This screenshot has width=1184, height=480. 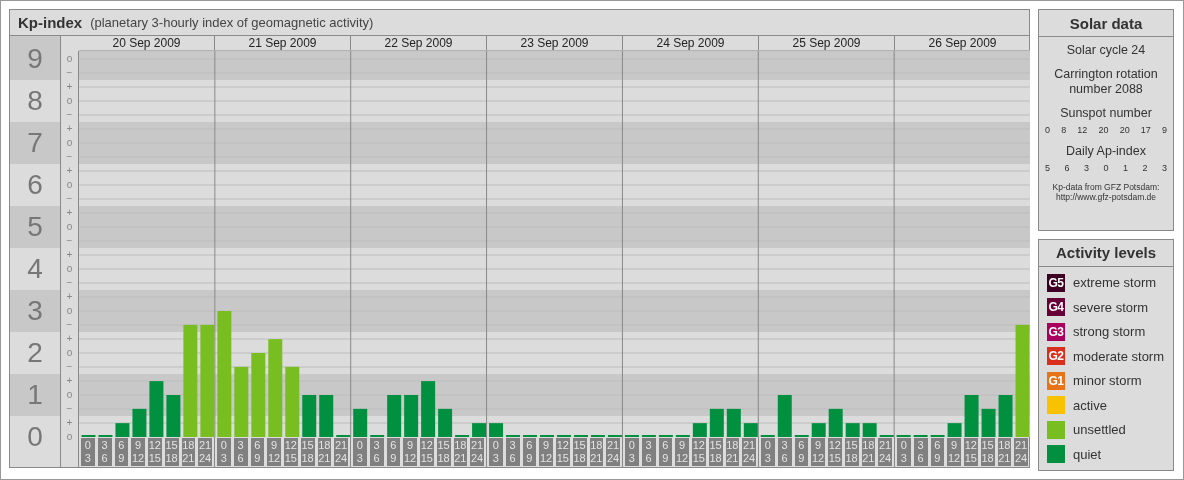 I want to click on kp-axis-label: 5, so click(x=35, y=227).